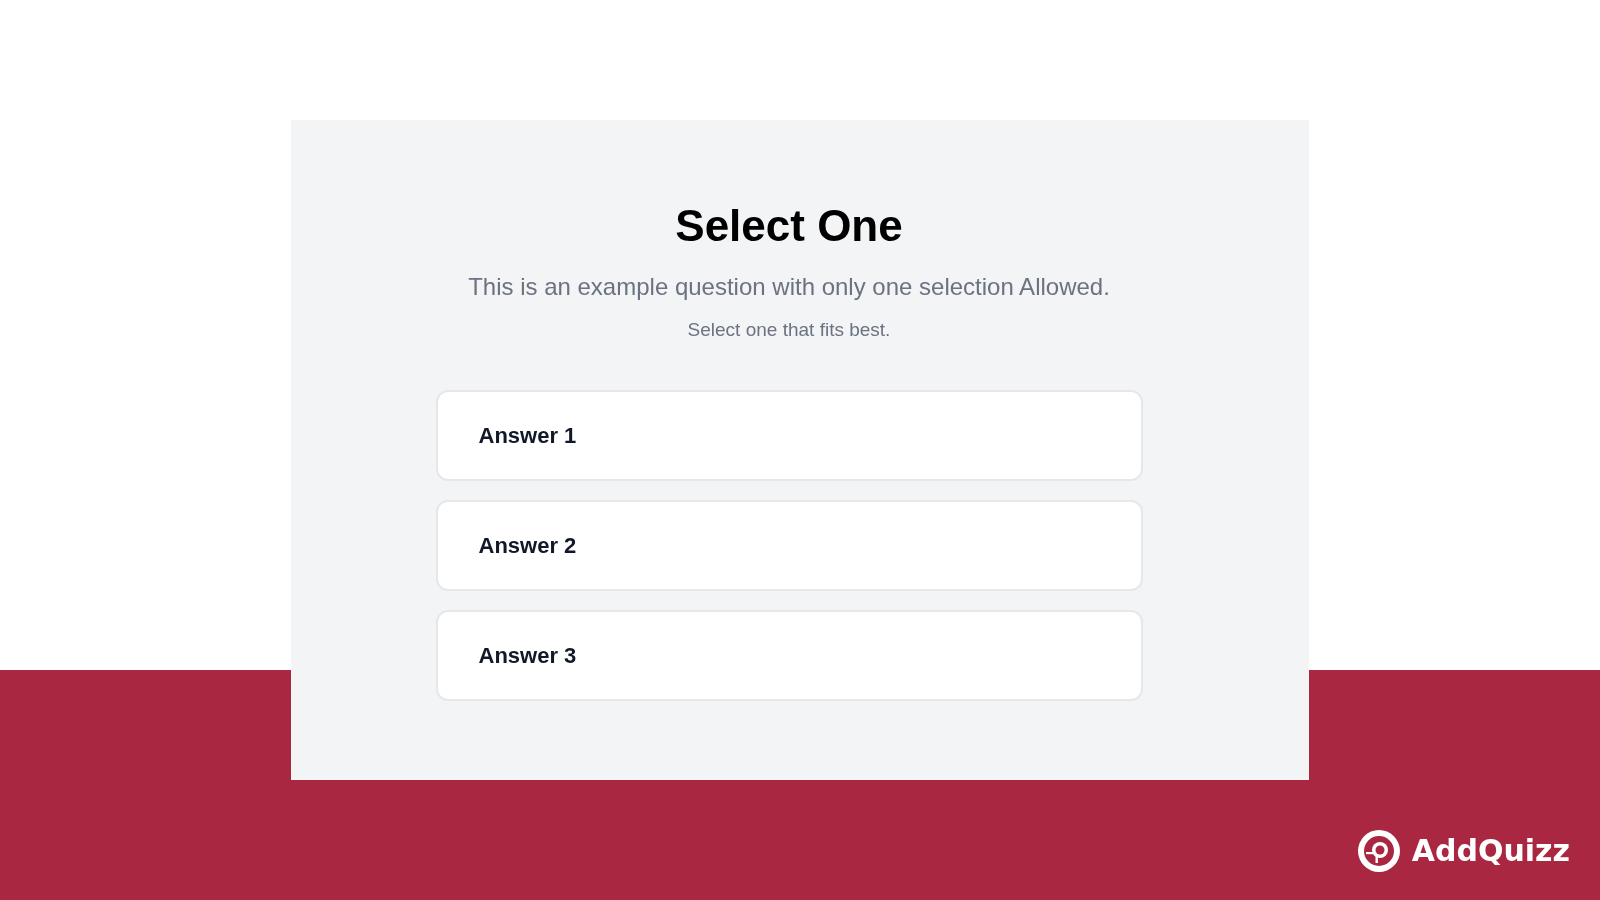 The image size is (1600, 900). What do you see at coordinates (789, 545) in the screenshot?
I see `answer-option: Answer 2` at bounding box center [789, 545].